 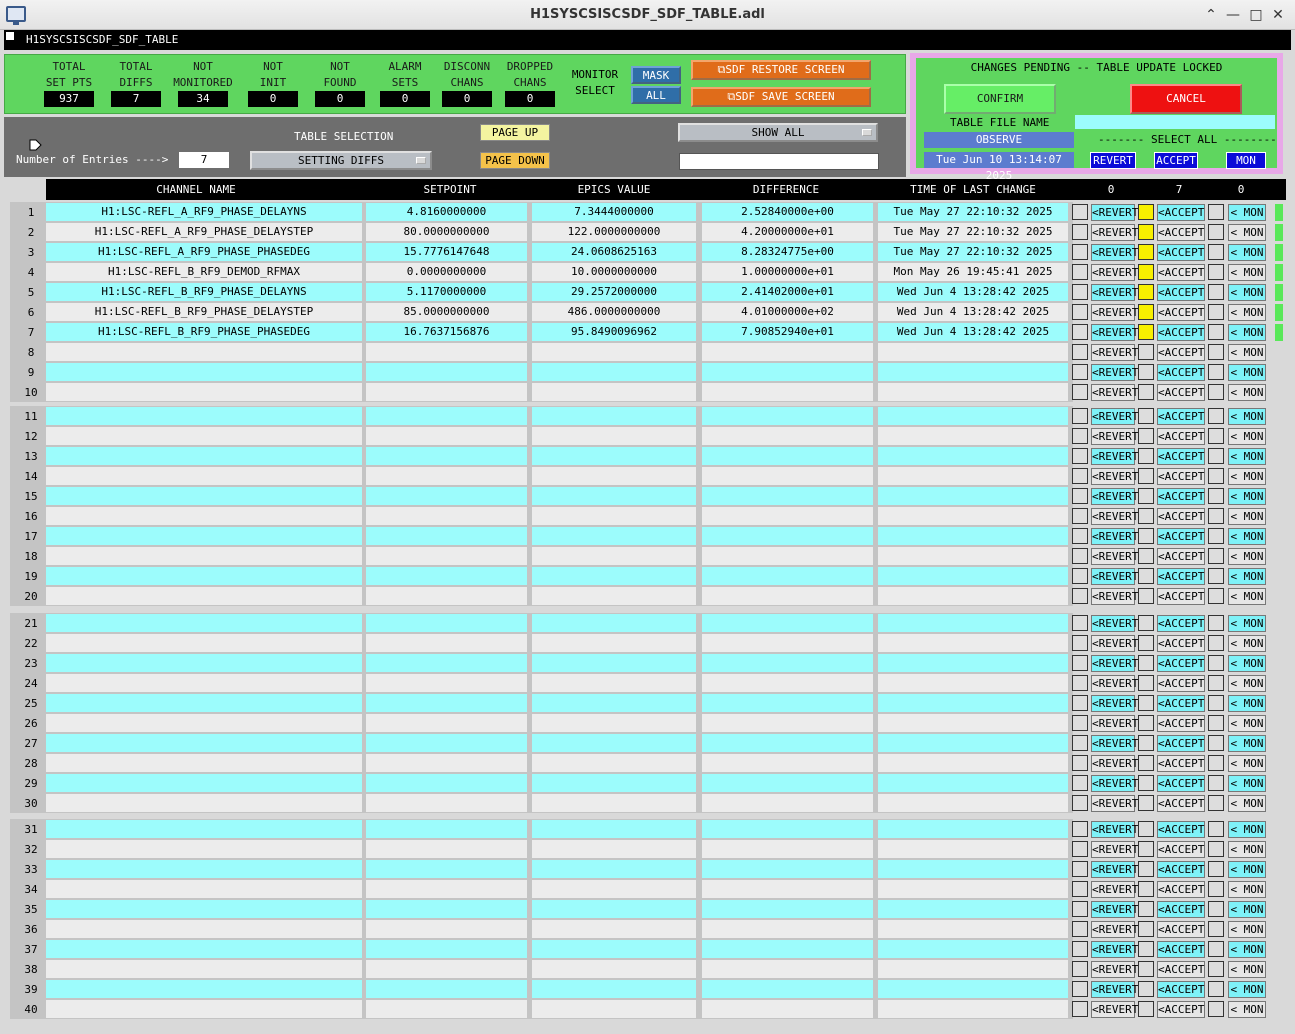 What do you see at coordinates (1000, 99) in the screenshot?
I see `confirm-button: CONFIRM` at bounding box center [1000, 99].